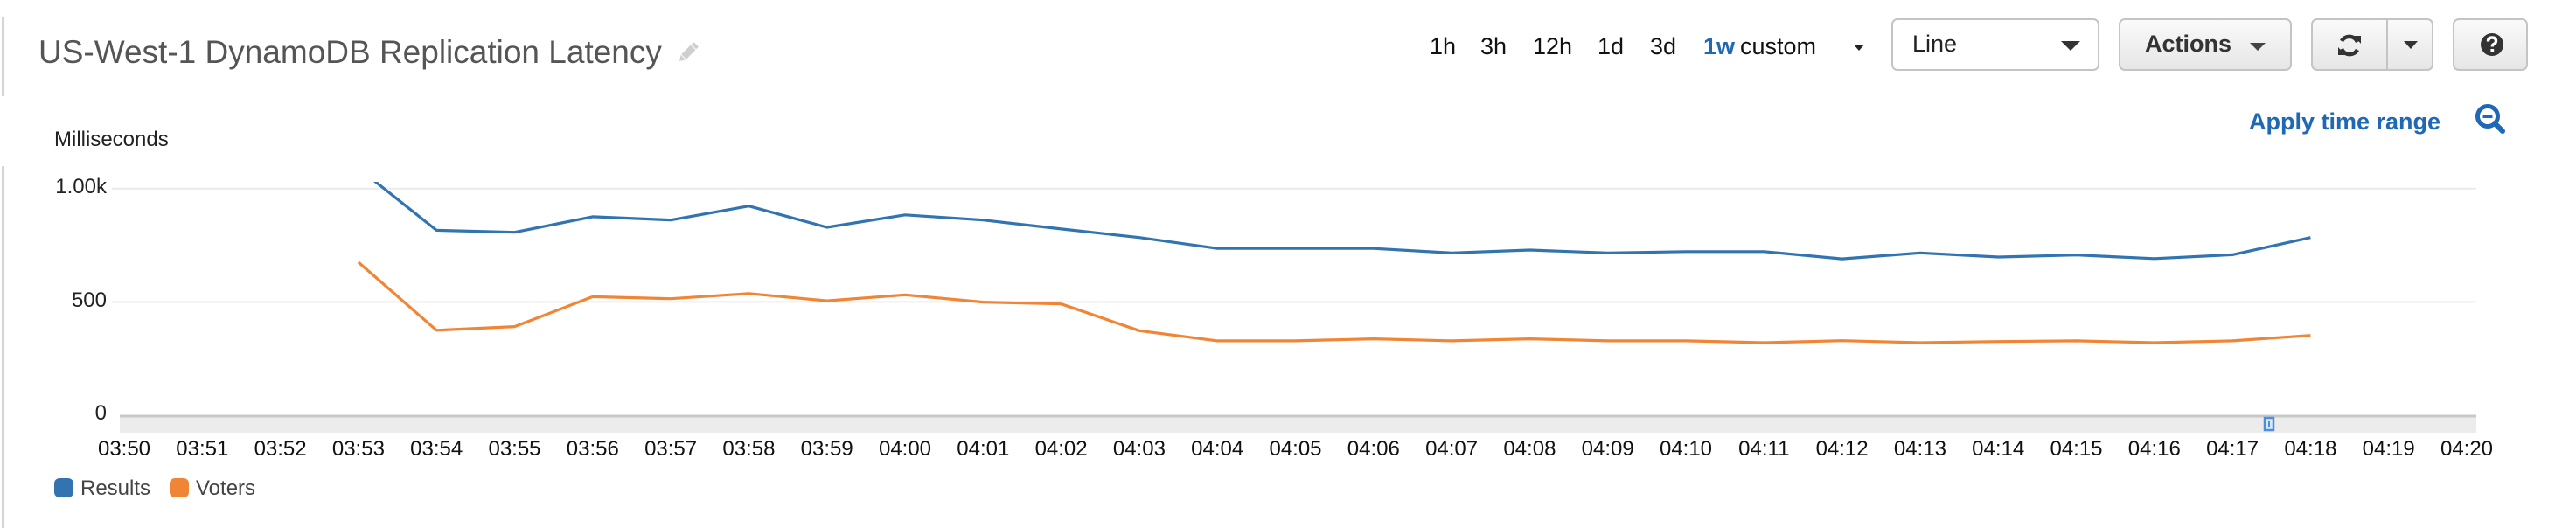  What do you see at coordinates (1764, 449) in the screenshot?
I see `x-tick-label: 04:11` at bounding box center [1764, 449].